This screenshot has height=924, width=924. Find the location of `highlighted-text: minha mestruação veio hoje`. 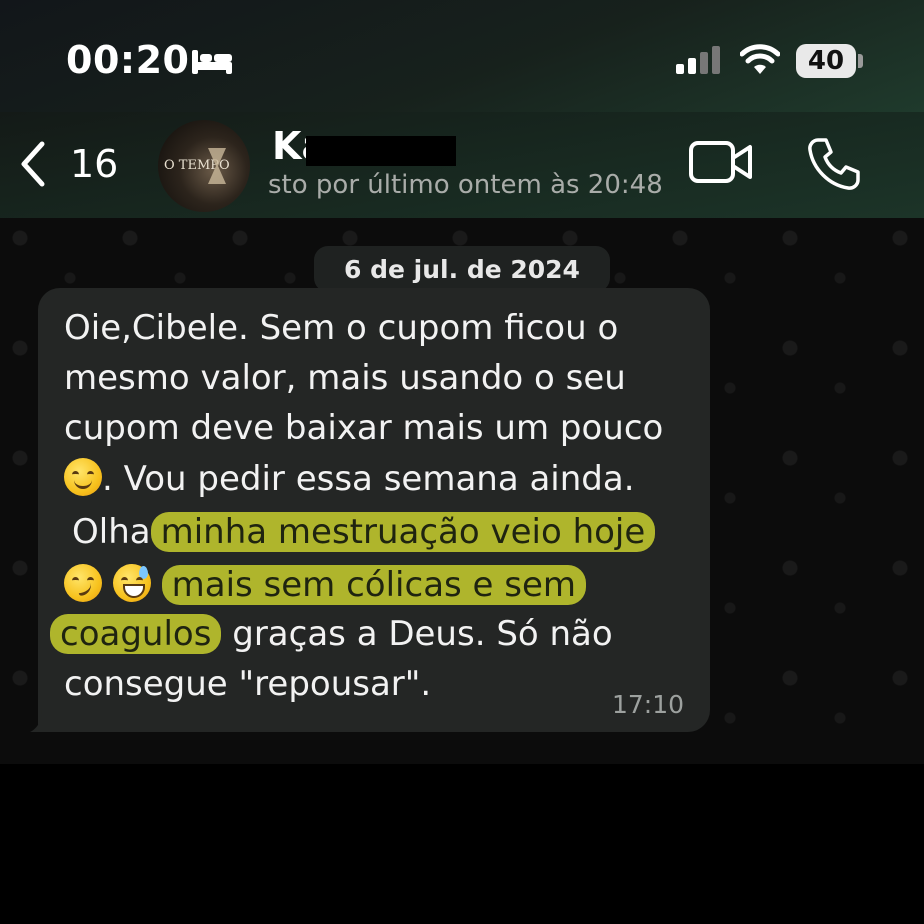

highlighted-text: minha mestruação veio hoje is located at coordinates (403, 532).